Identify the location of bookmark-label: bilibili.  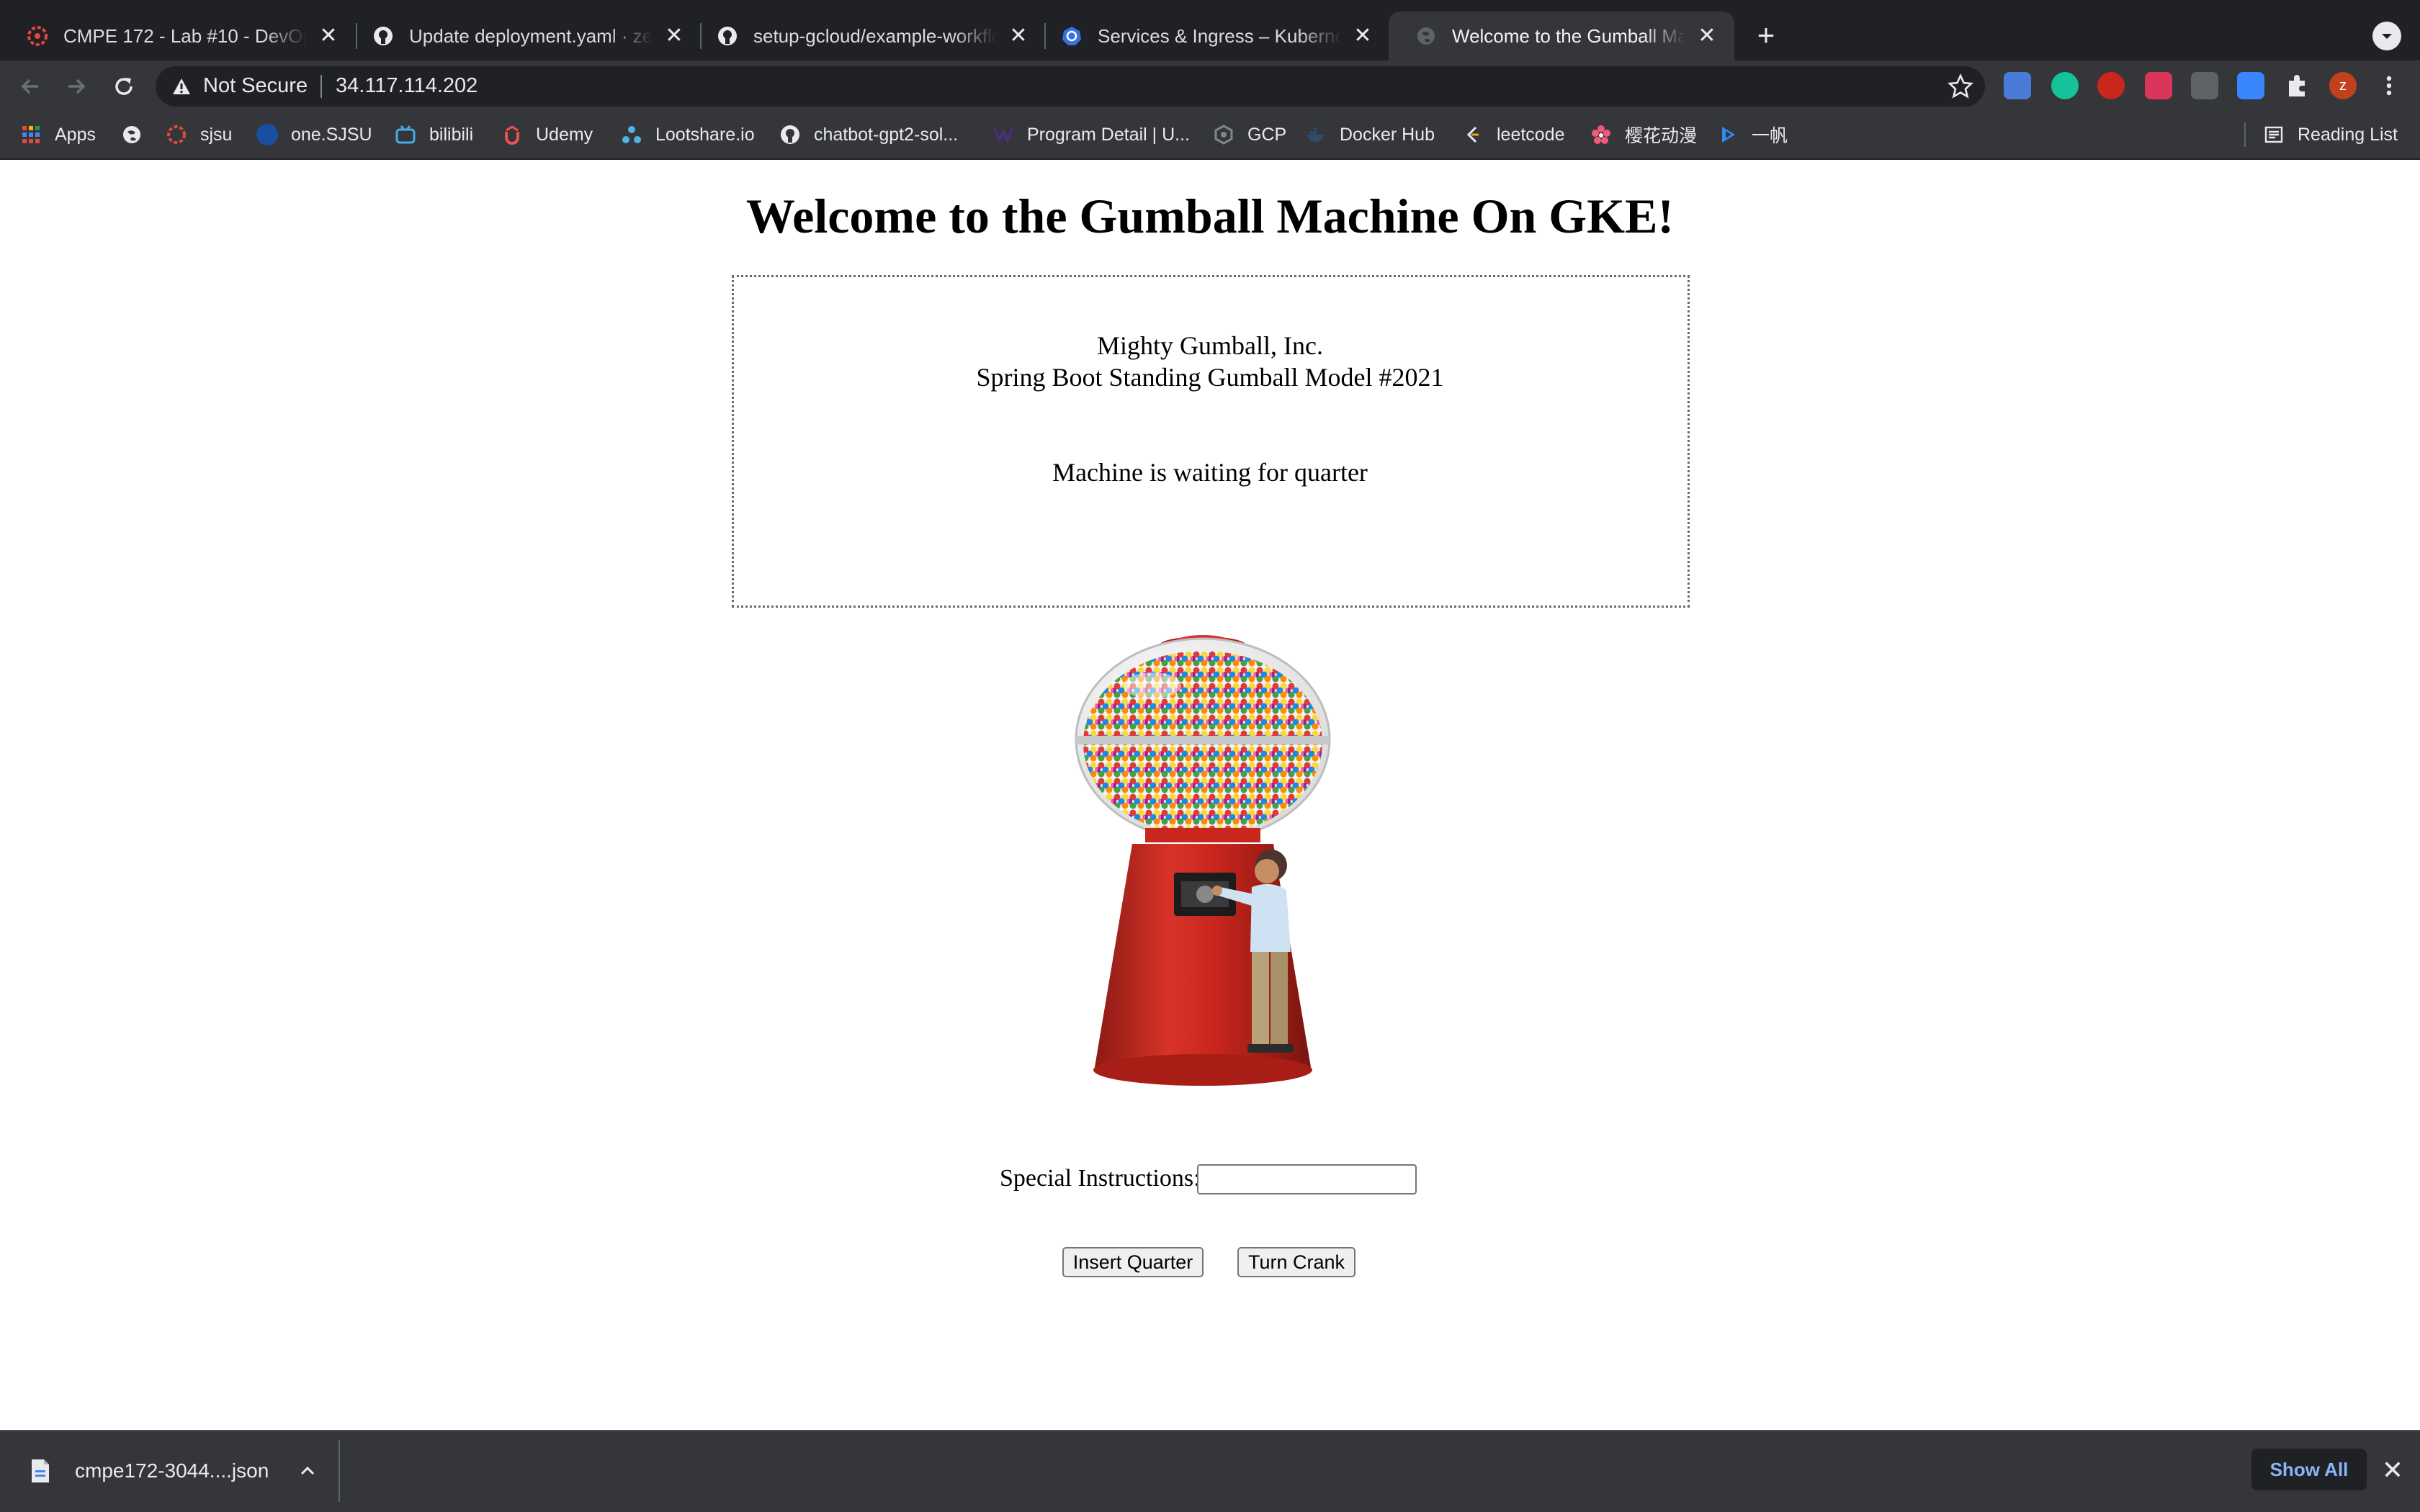
(451, 134).